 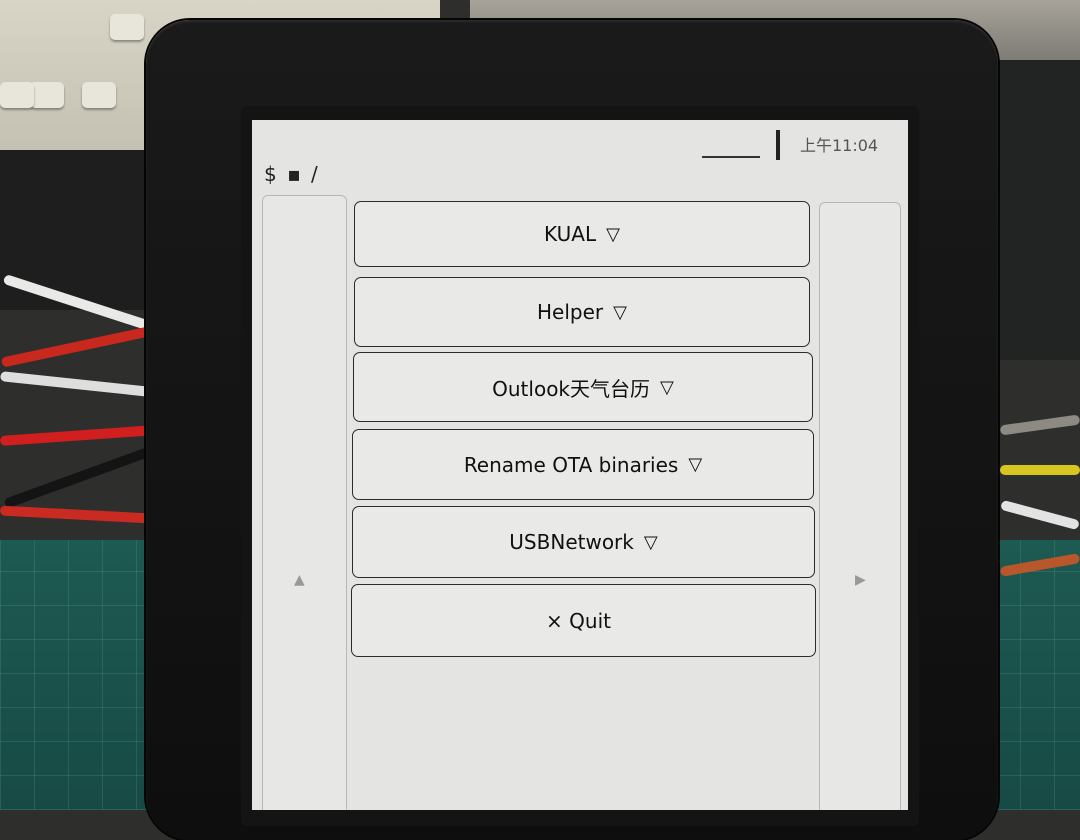 I want to click on menu-item-outlook-calendar: Outlook天气台历 ▽, so click(x=583, y=387).